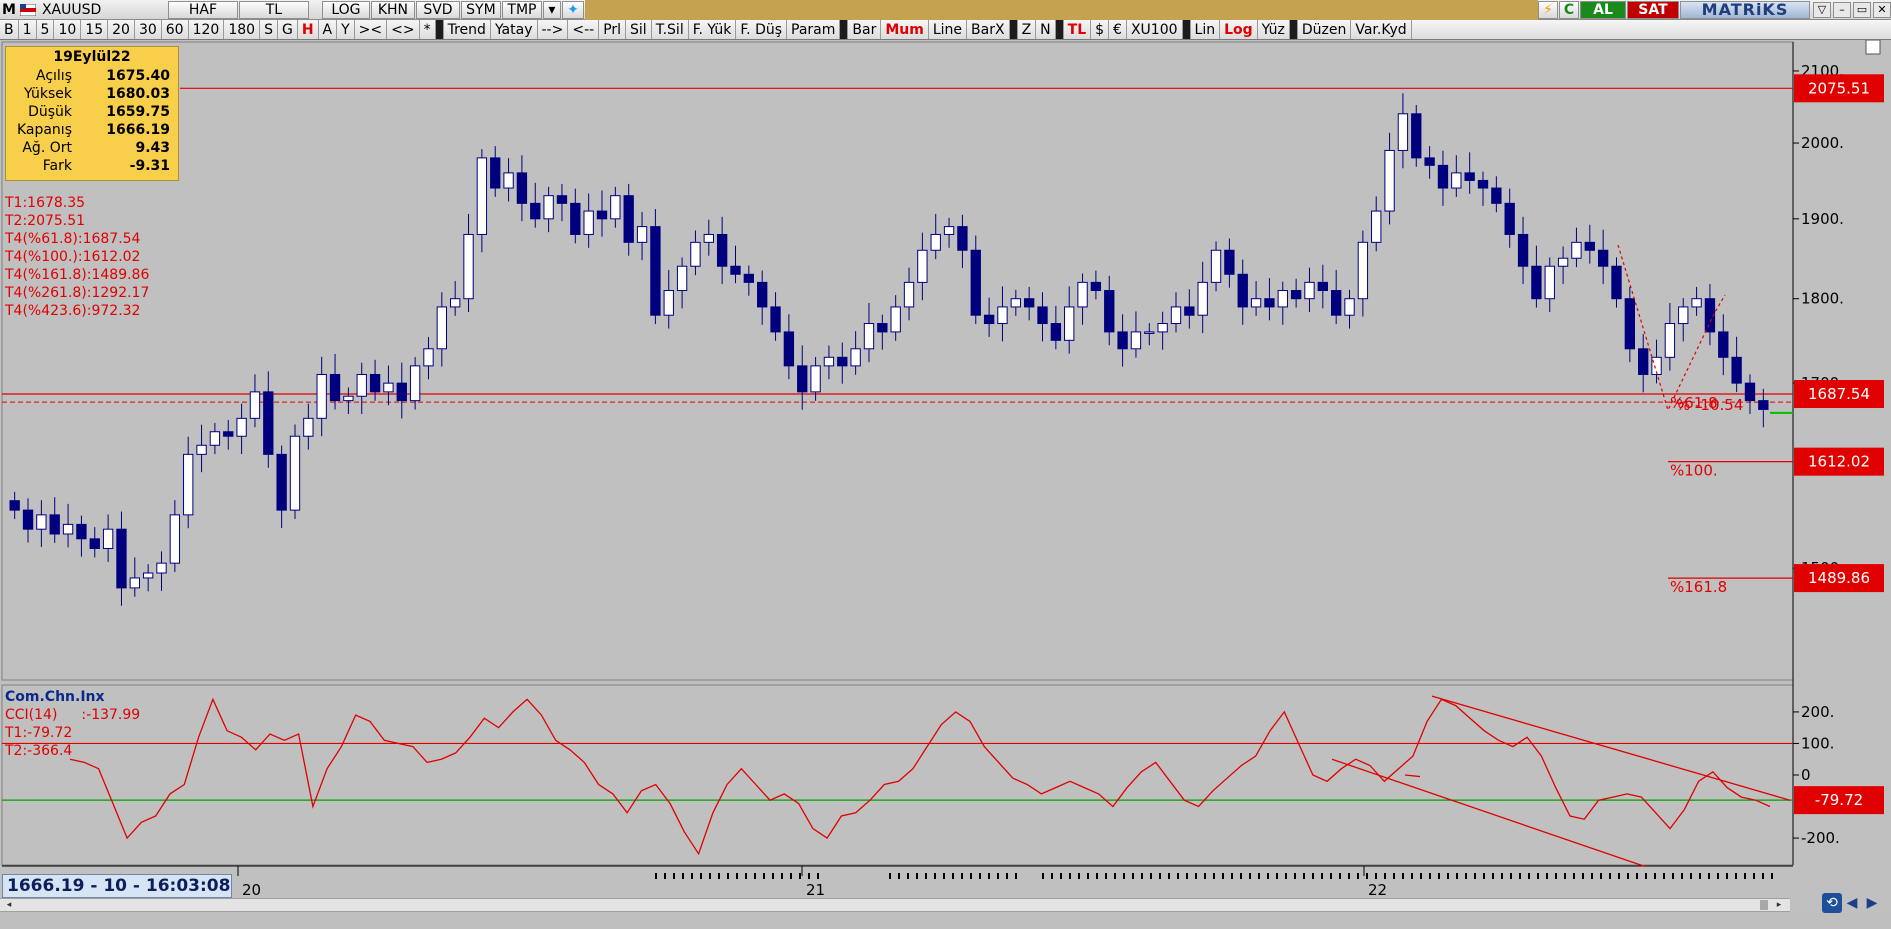 The image size is (1891, 929). Describe the element at coordinates (1694, 471) in the screenshot. I see `fib-label: %100.` at that location.